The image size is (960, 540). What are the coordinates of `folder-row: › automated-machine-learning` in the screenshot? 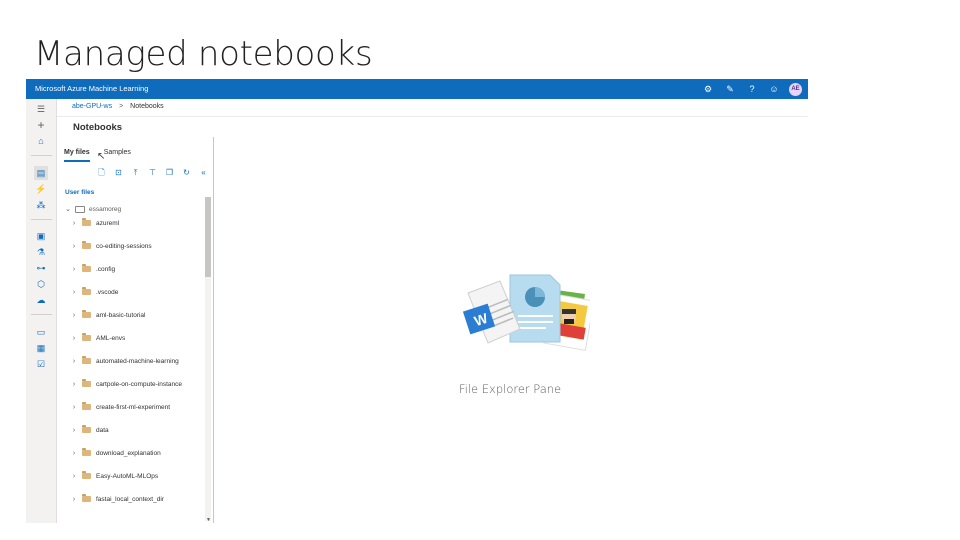 It's located at (125, 361).